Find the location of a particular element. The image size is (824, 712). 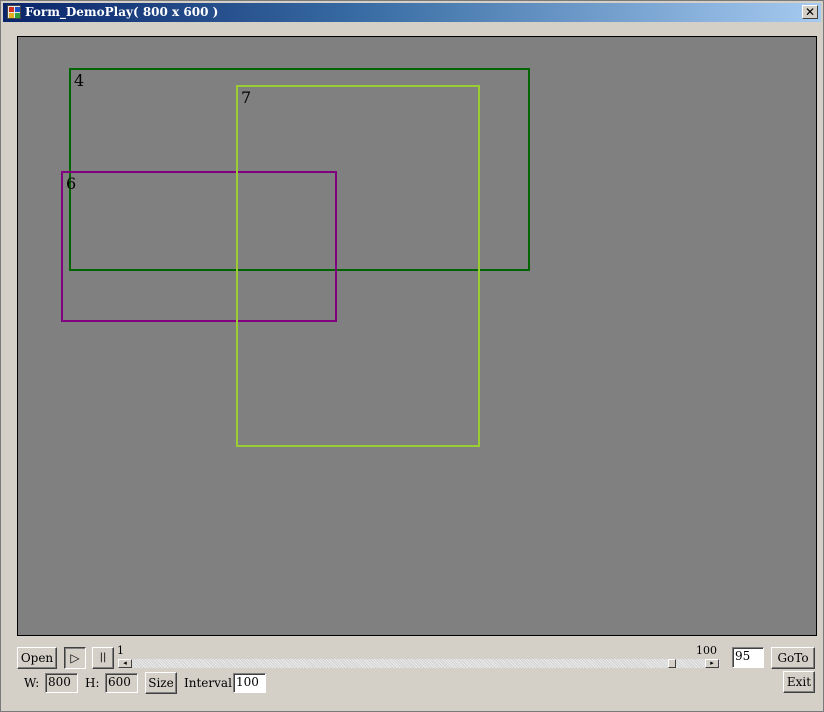

window-title: Form_DemoPlay( 800 x 600 ) is located at coordinates (122, 12).